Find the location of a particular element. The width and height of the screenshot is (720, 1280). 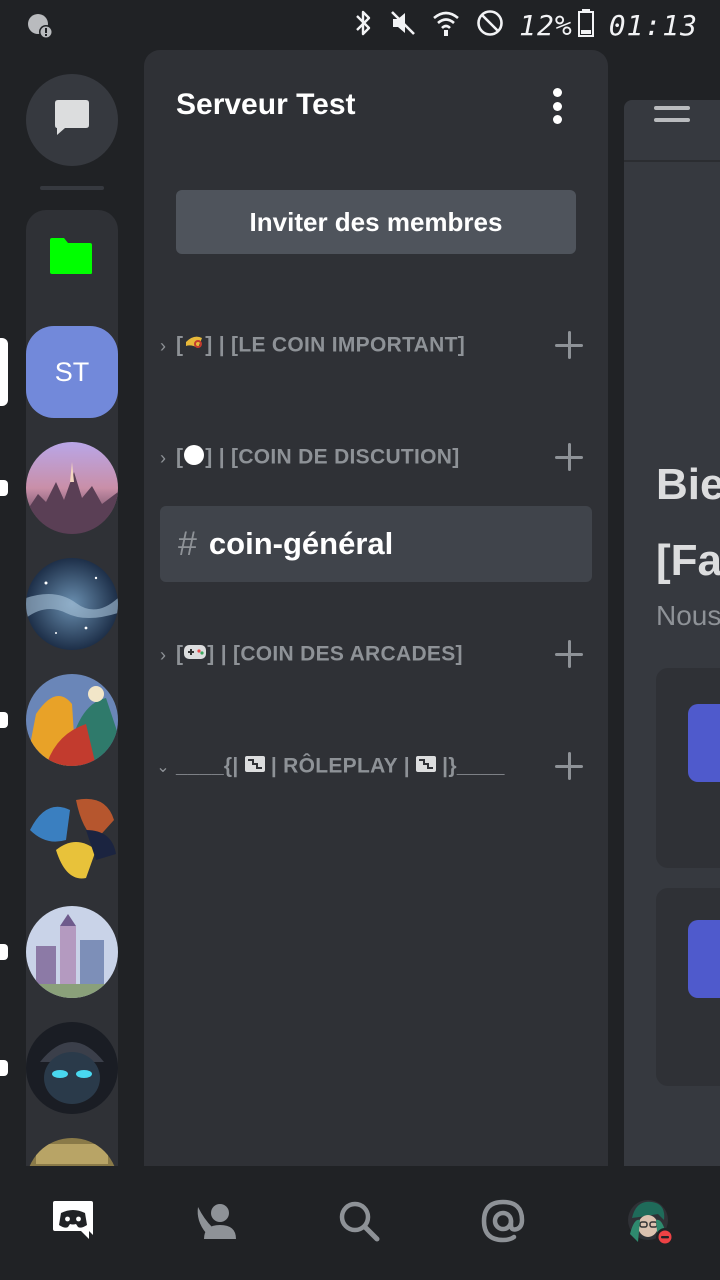

status-icons: 12% 01:13 is located at coordinates (524, 25).